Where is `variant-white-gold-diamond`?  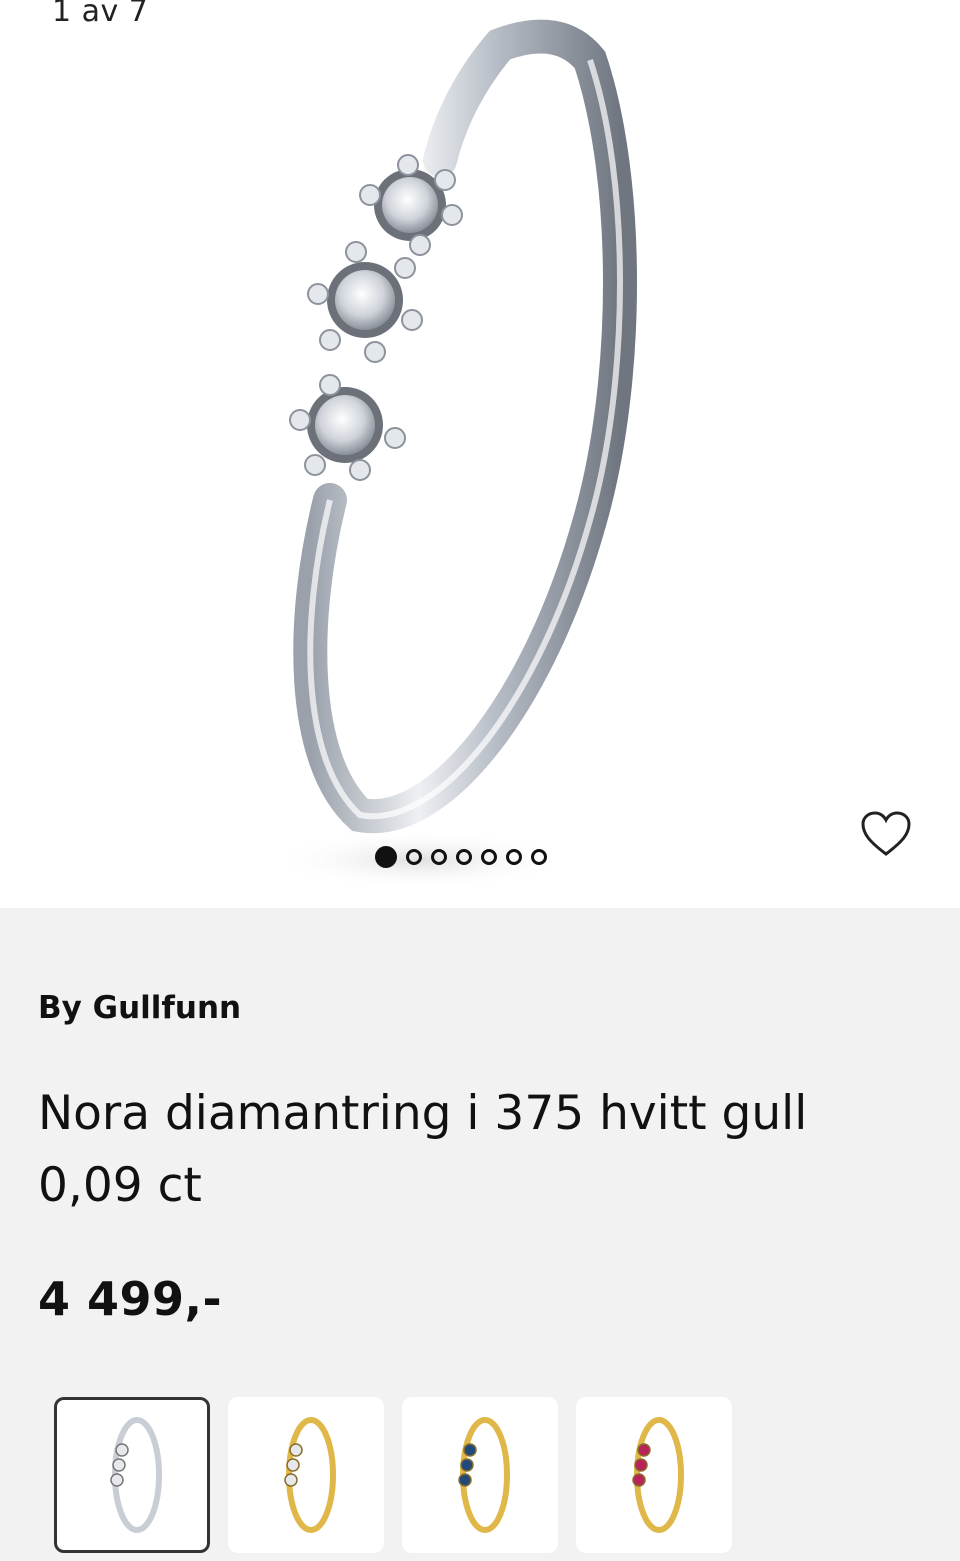 variant-white-gold-diamond is located at coordinates (132, 1475).